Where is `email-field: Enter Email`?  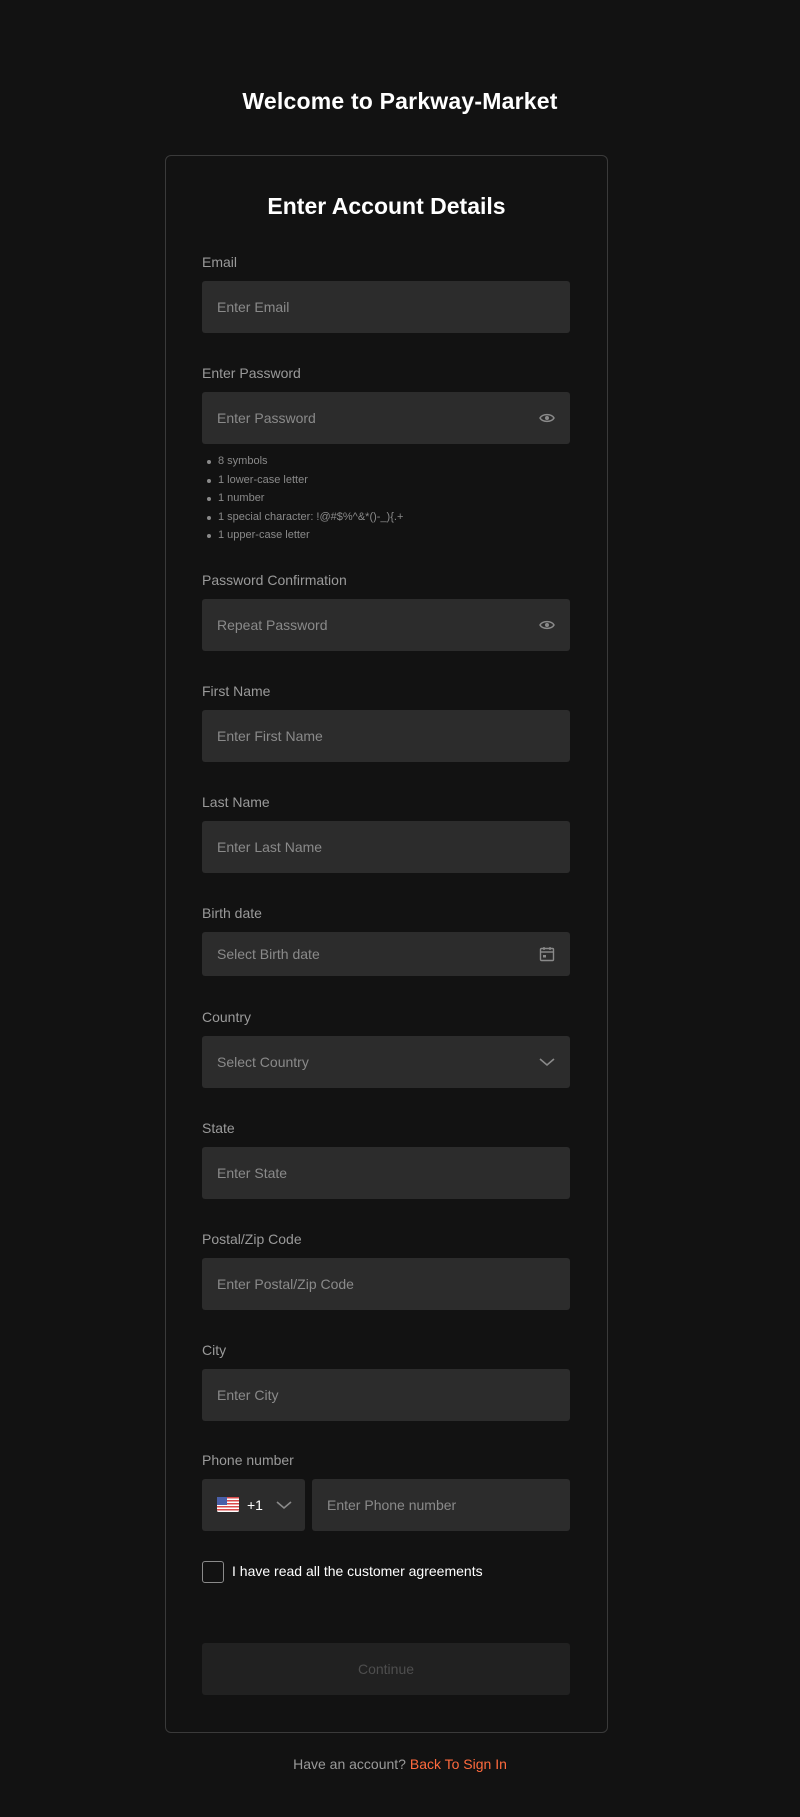
email-field: Enter Email is located at coordinates (386, 307).